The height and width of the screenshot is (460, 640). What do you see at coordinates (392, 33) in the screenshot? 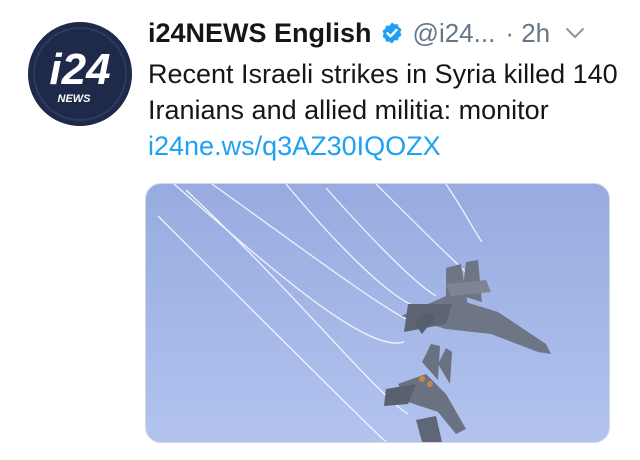
I see `verified-badge-icon` at bounding box center [392, 33].